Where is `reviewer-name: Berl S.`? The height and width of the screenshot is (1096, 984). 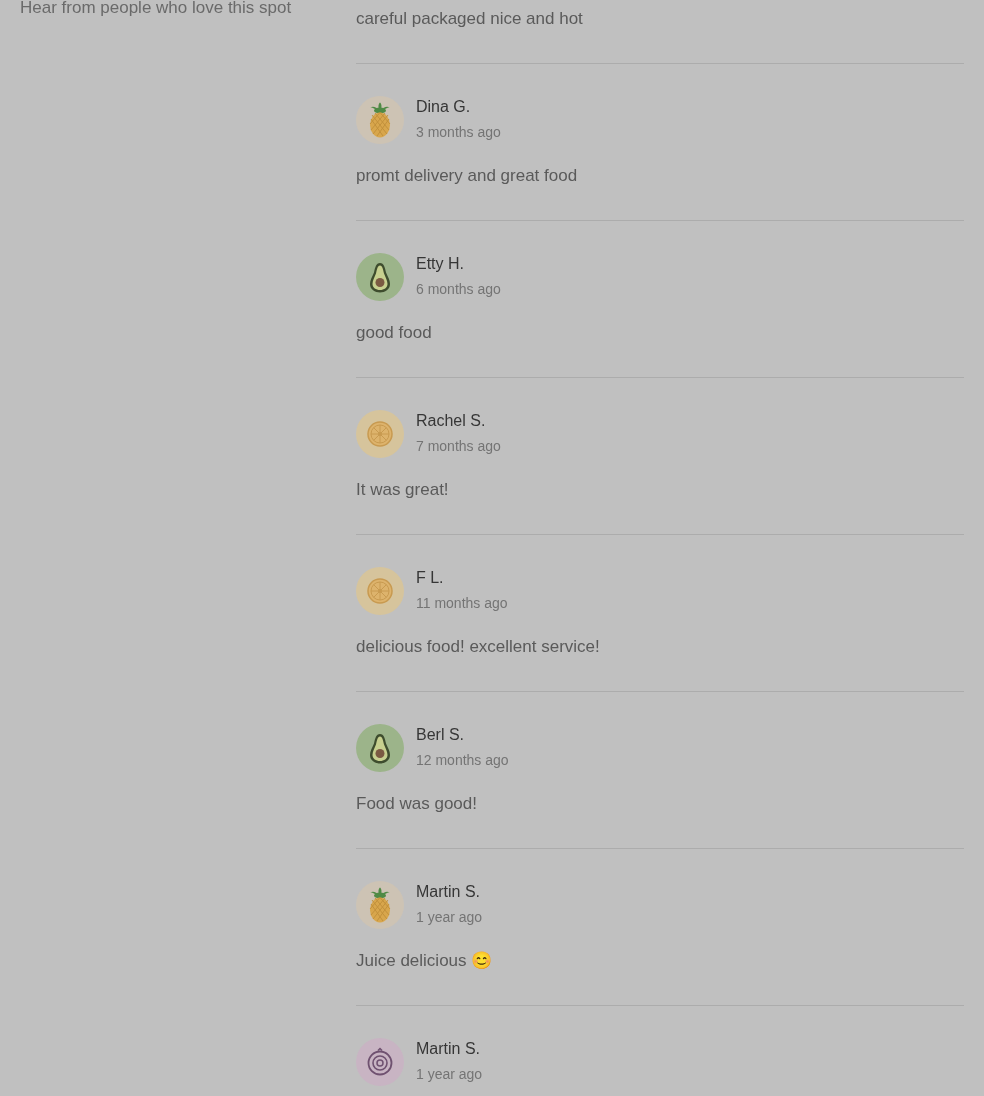
reviewer-name: Berl S. is located at coordinates (440, 735).